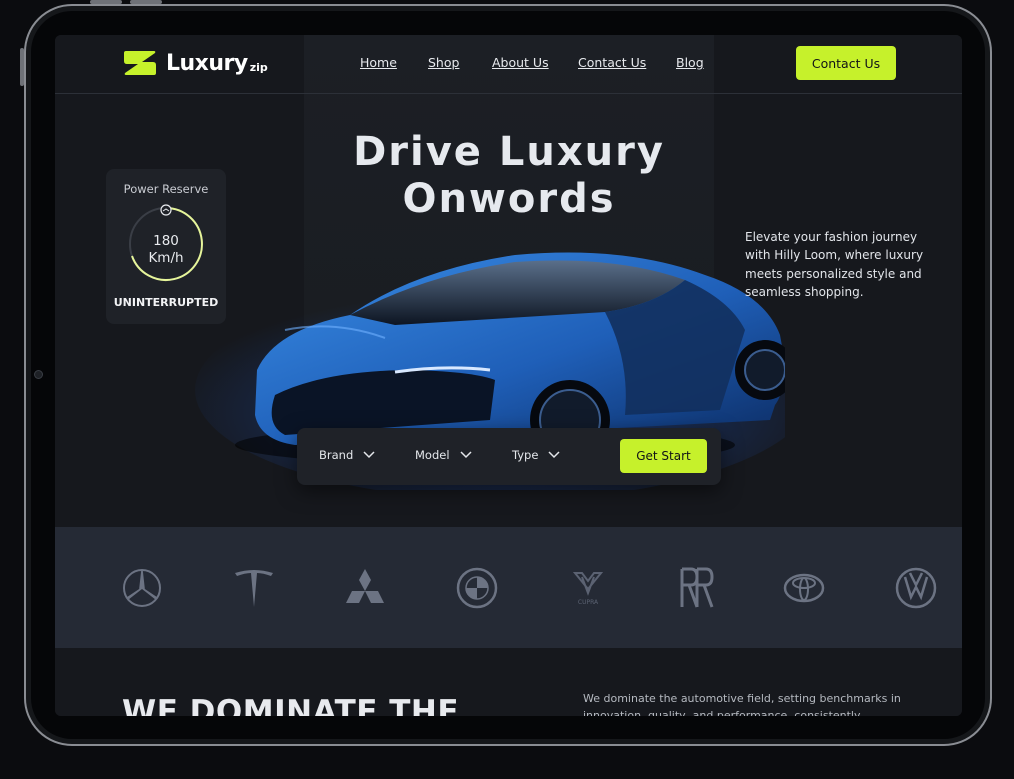 The height and width of the screenshot is (779, 1014). What do you see at coordinates (166, 241) in the screenshot?
I see `power-reserve-value: 180` at bounding box center [166, 241].